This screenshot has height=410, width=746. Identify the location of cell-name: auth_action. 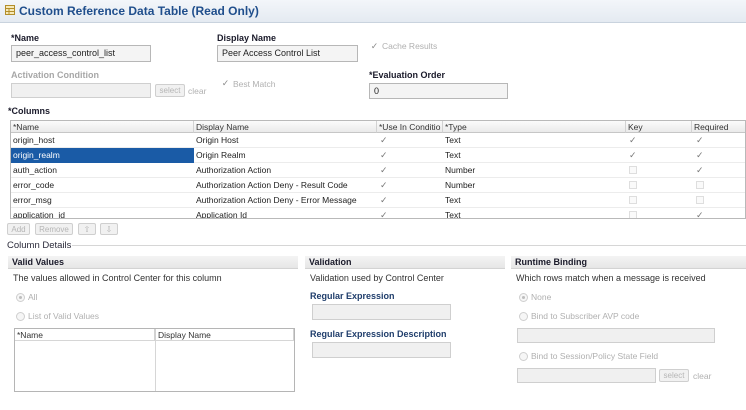
(35, 170).